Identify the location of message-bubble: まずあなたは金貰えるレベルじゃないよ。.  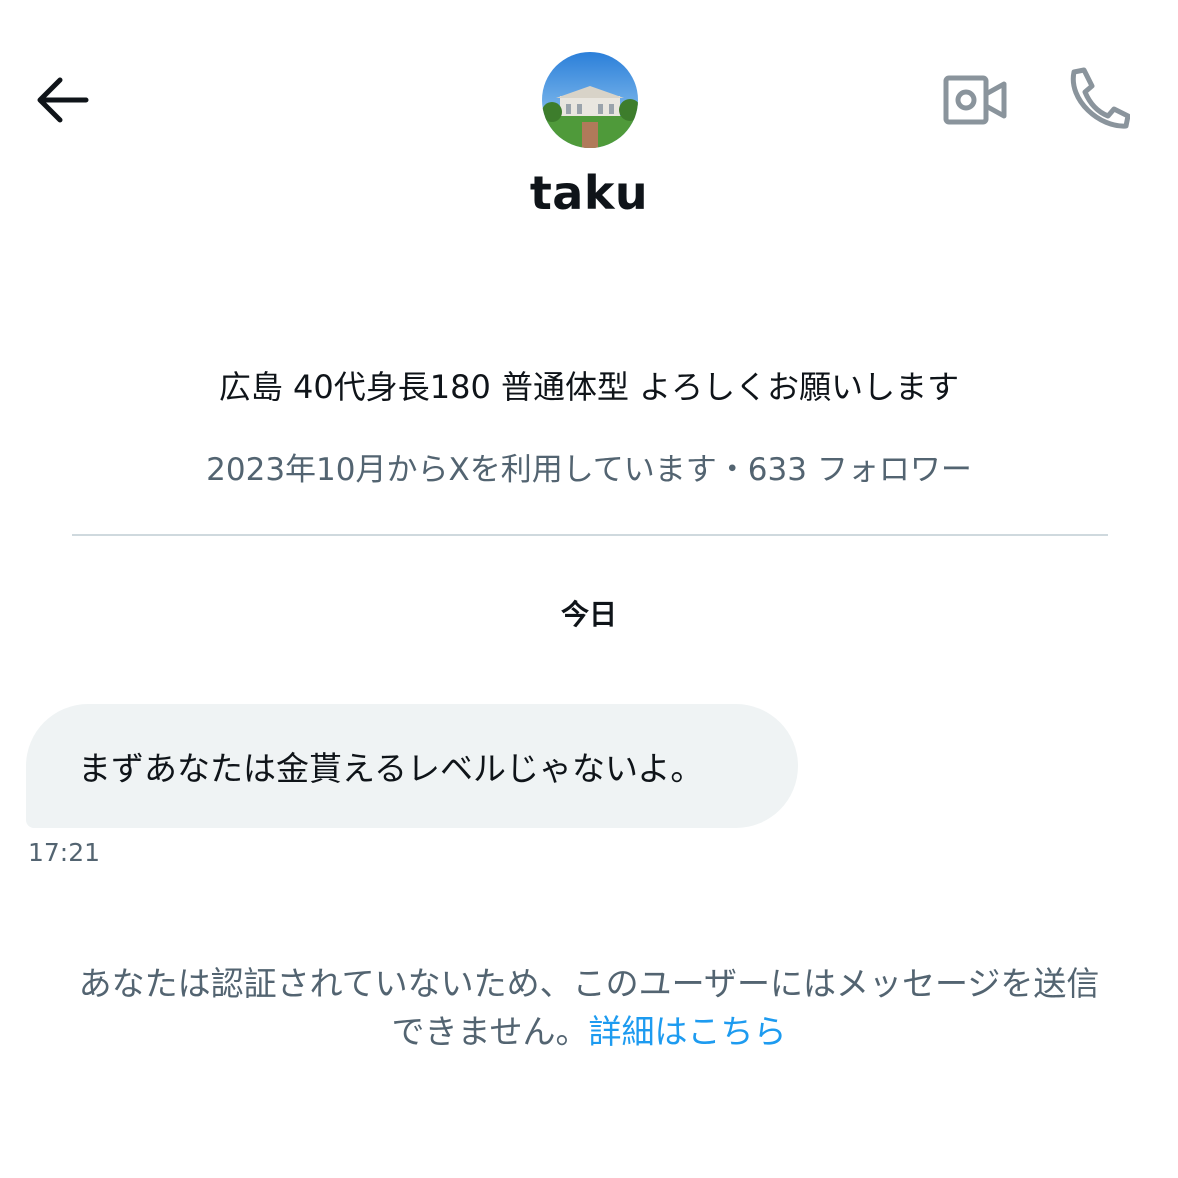
(412, 766).